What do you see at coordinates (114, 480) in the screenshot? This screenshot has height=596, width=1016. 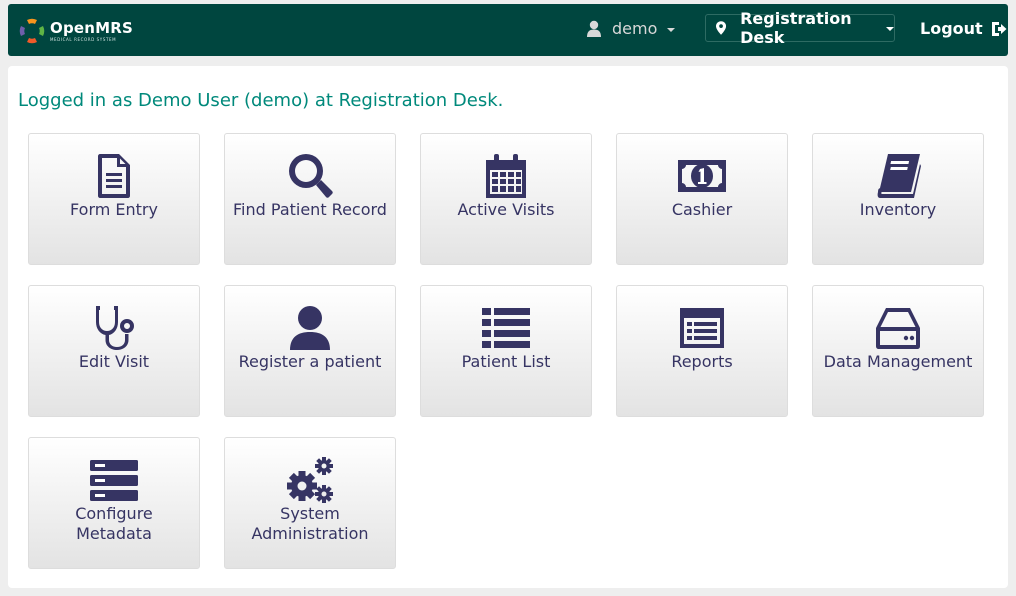 I see `server-icon` at bounding box center [114, 480].